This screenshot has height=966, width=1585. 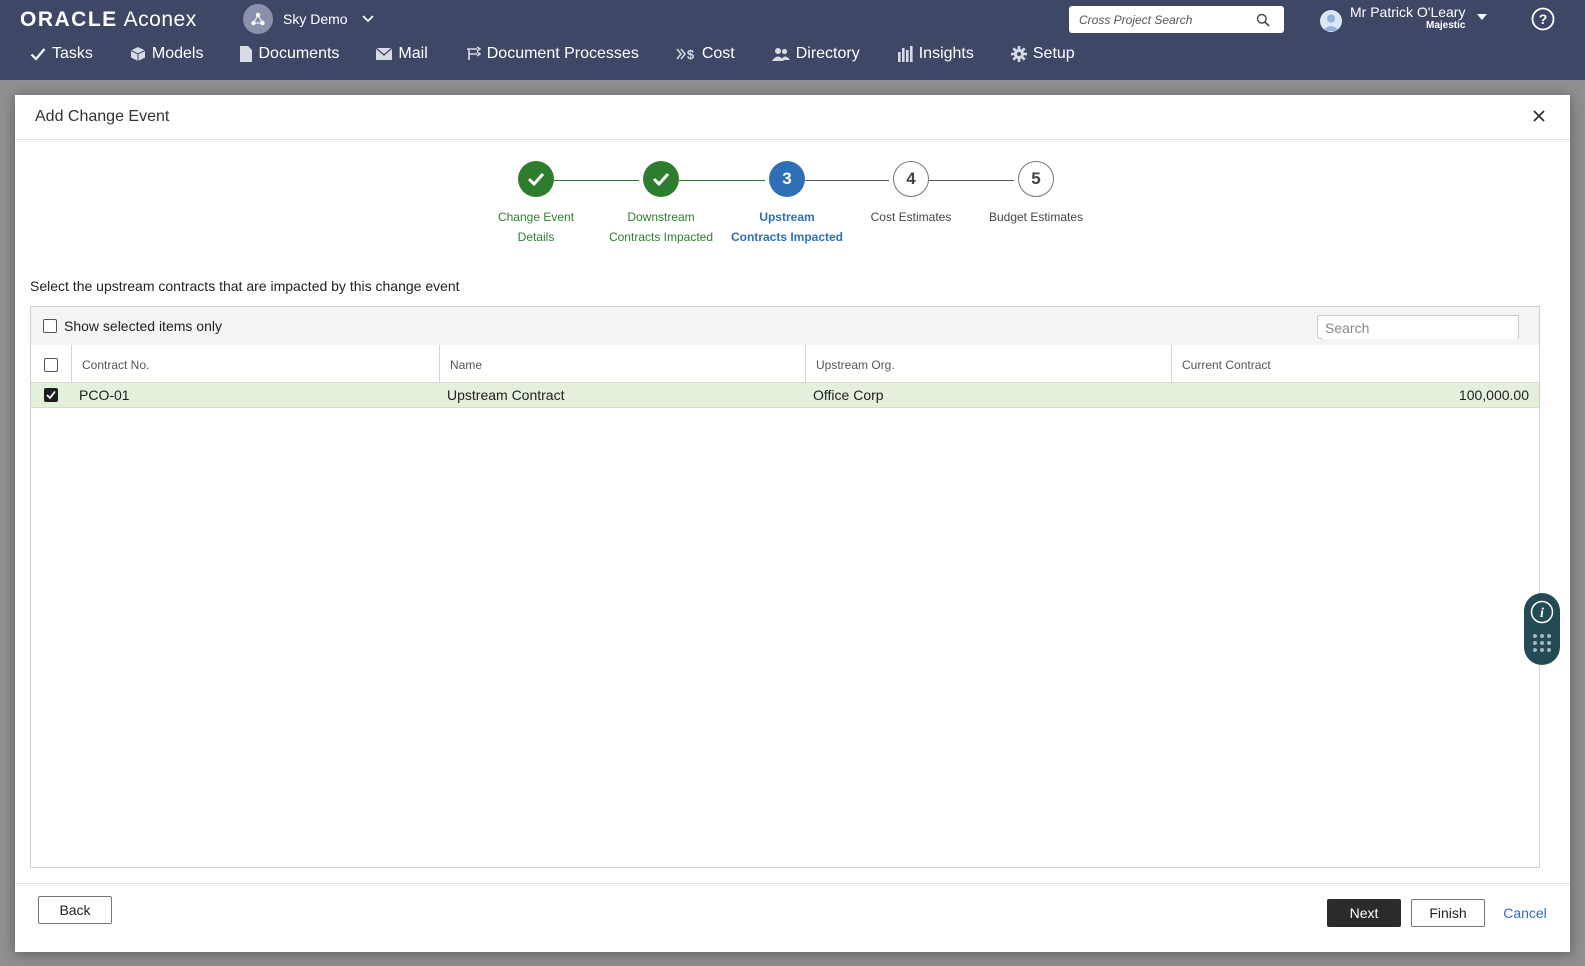 I want to click on cell-name: Upstream Contract, so click(x=506, y=395).